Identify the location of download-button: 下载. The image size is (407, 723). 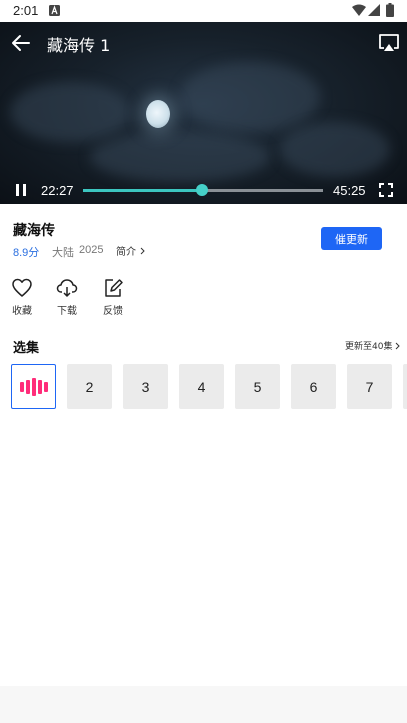
(67, 297).